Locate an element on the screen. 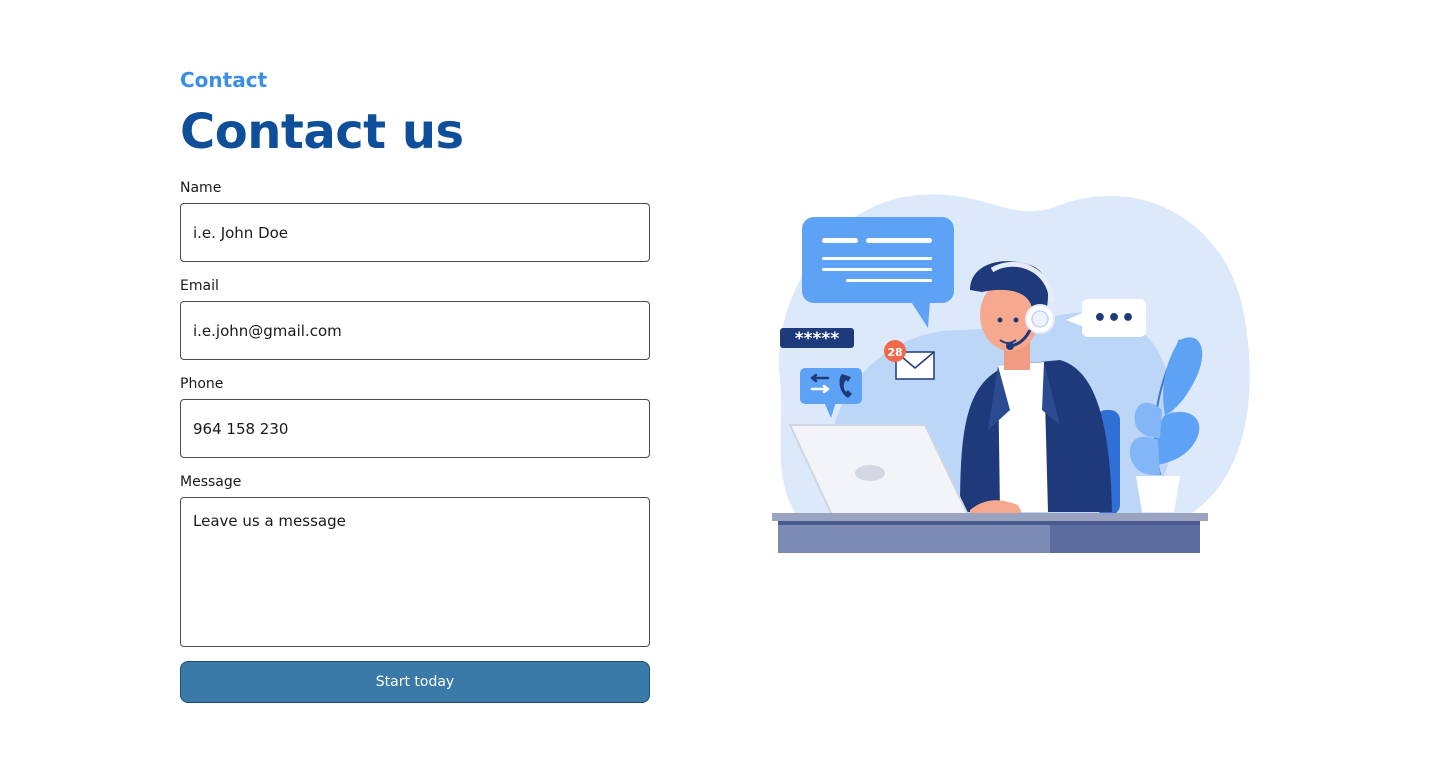 This screenshot has height=772, width=1440. phone-field is located at coordinates (415, 428).